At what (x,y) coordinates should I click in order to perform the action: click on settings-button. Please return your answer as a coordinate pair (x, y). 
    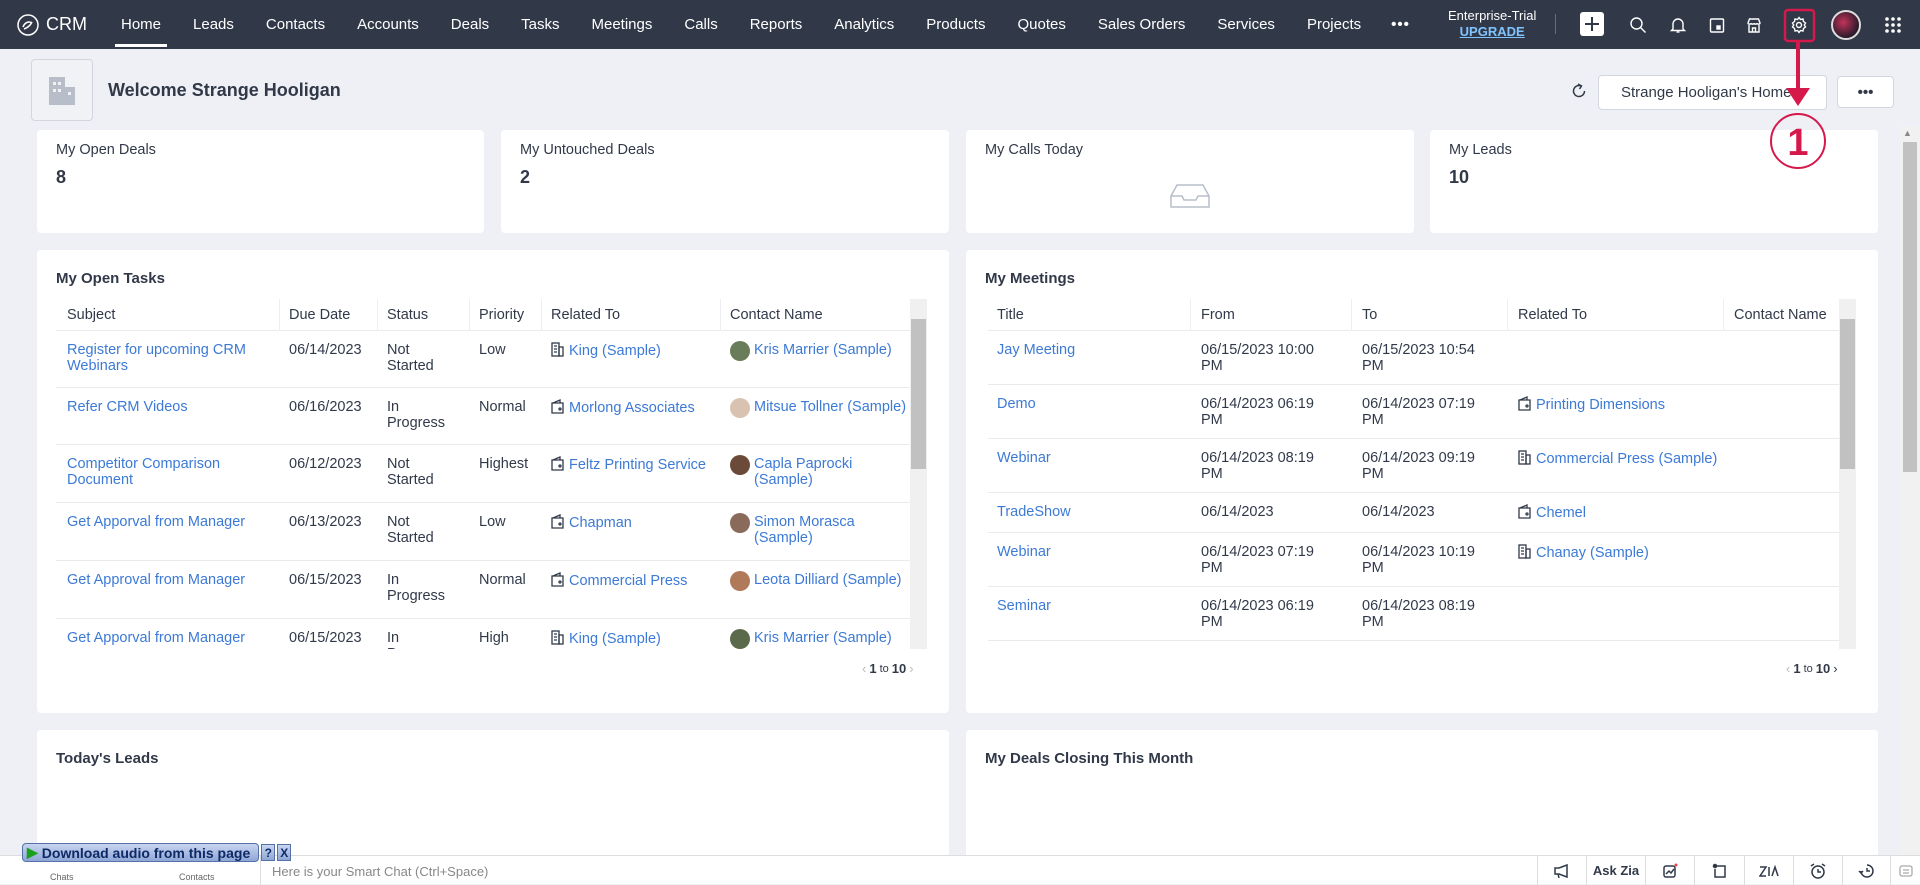
    Looking at the image, I should click on (1799, 25).